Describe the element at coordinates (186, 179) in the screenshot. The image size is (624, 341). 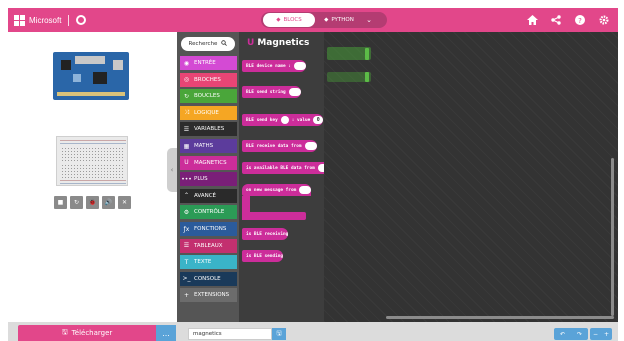
I see `category-icon: •••` at that location.